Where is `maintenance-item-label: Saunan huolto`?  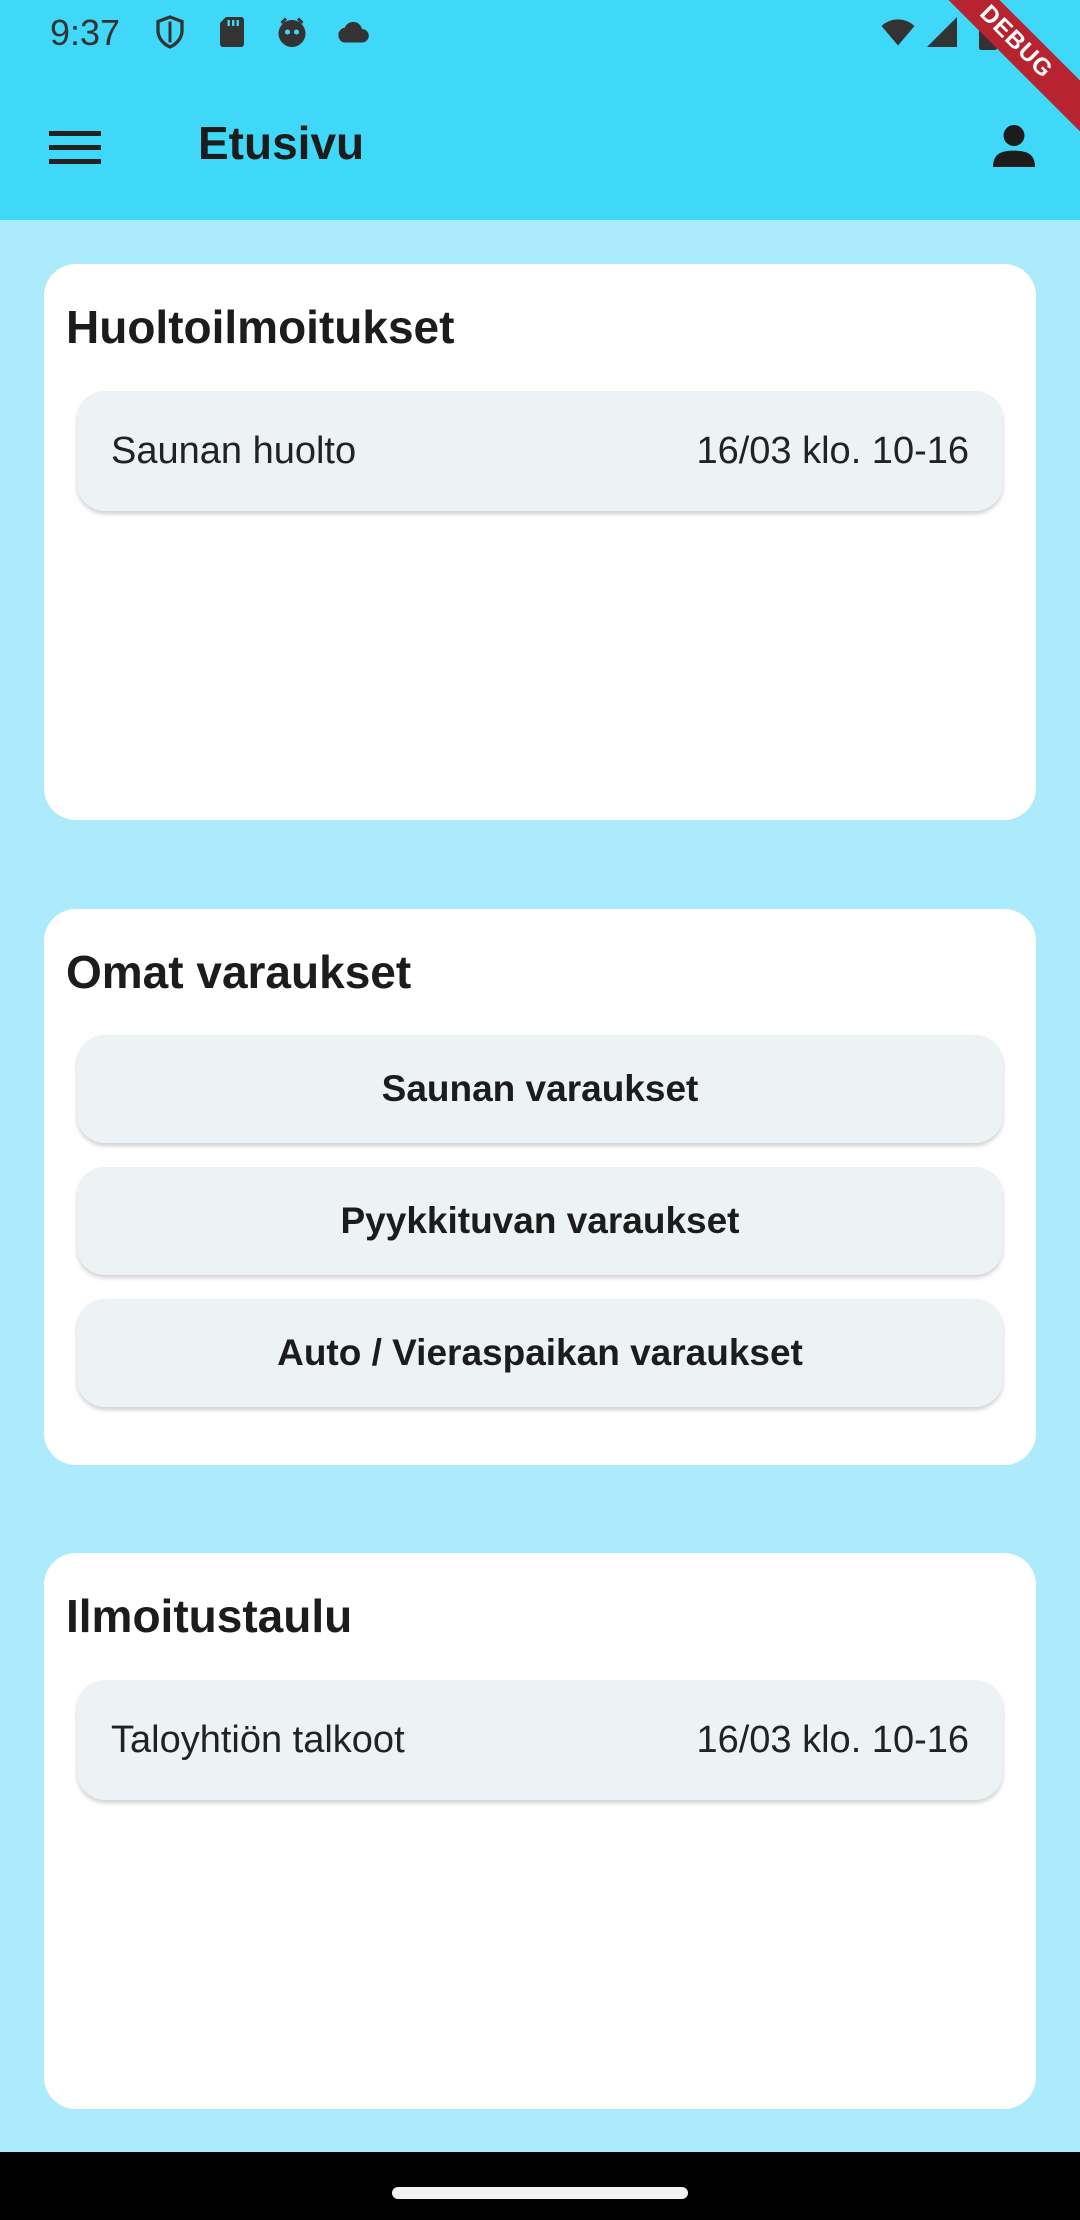
maintenance-item-label: Saunan huolto is located at coordinates (234, 450).